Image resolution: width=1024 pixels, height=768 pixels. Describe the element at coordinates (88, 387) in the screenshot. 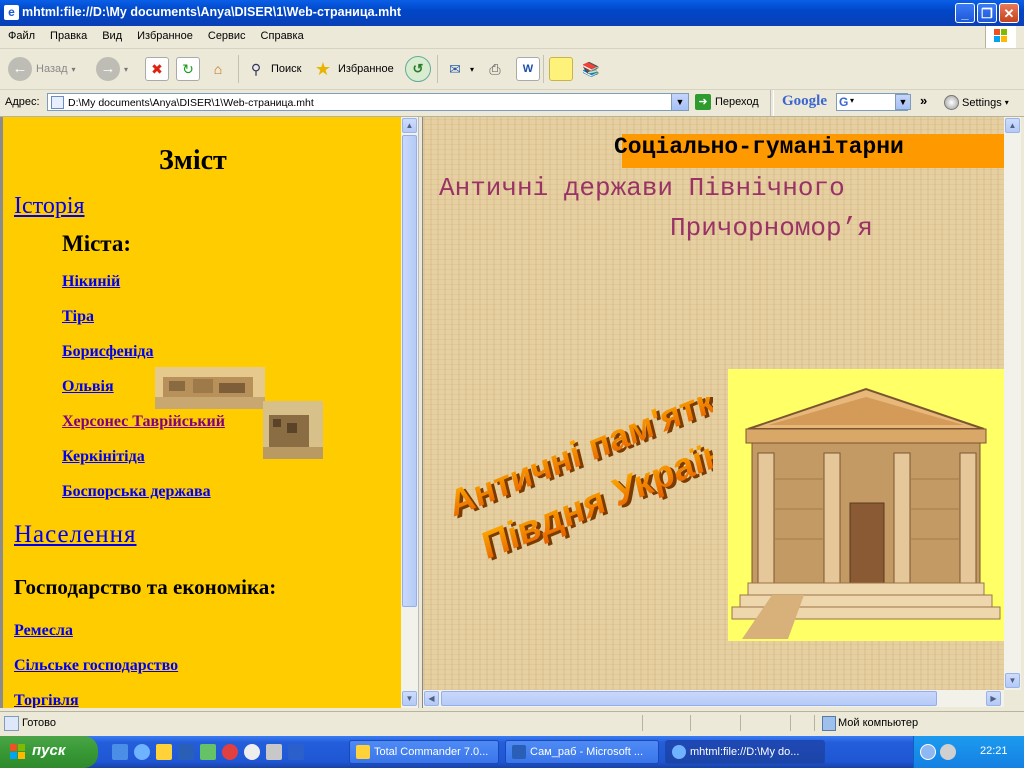

I see `link-city-olviya: Ольвія` at that location.